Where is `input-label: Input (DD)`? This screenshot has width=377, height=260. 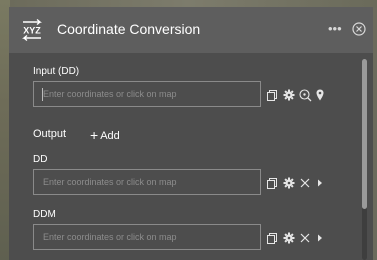
input-label: Input (DD) is located at coordinates (56, 71).